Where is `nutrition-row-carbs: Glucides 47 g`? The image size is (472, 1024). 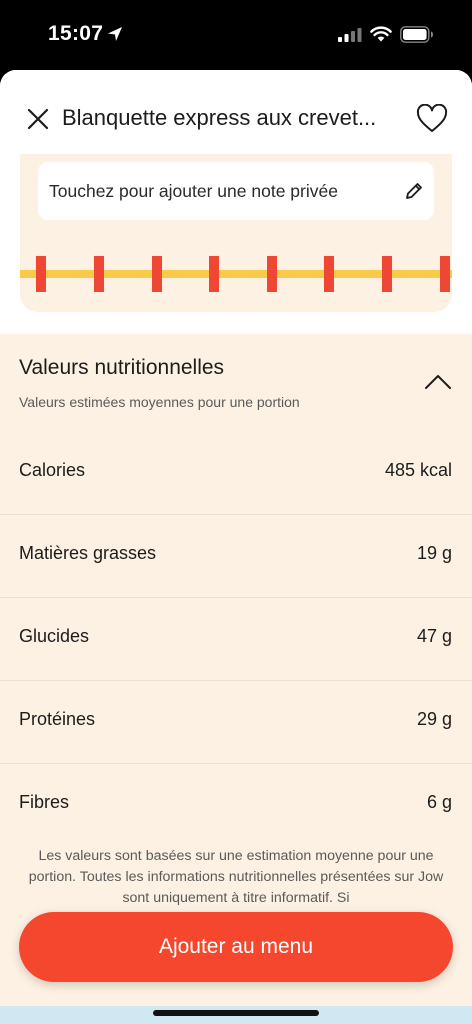 nutrition-row-carbs: Glucides 47 g is located at coordinates (236, 639).